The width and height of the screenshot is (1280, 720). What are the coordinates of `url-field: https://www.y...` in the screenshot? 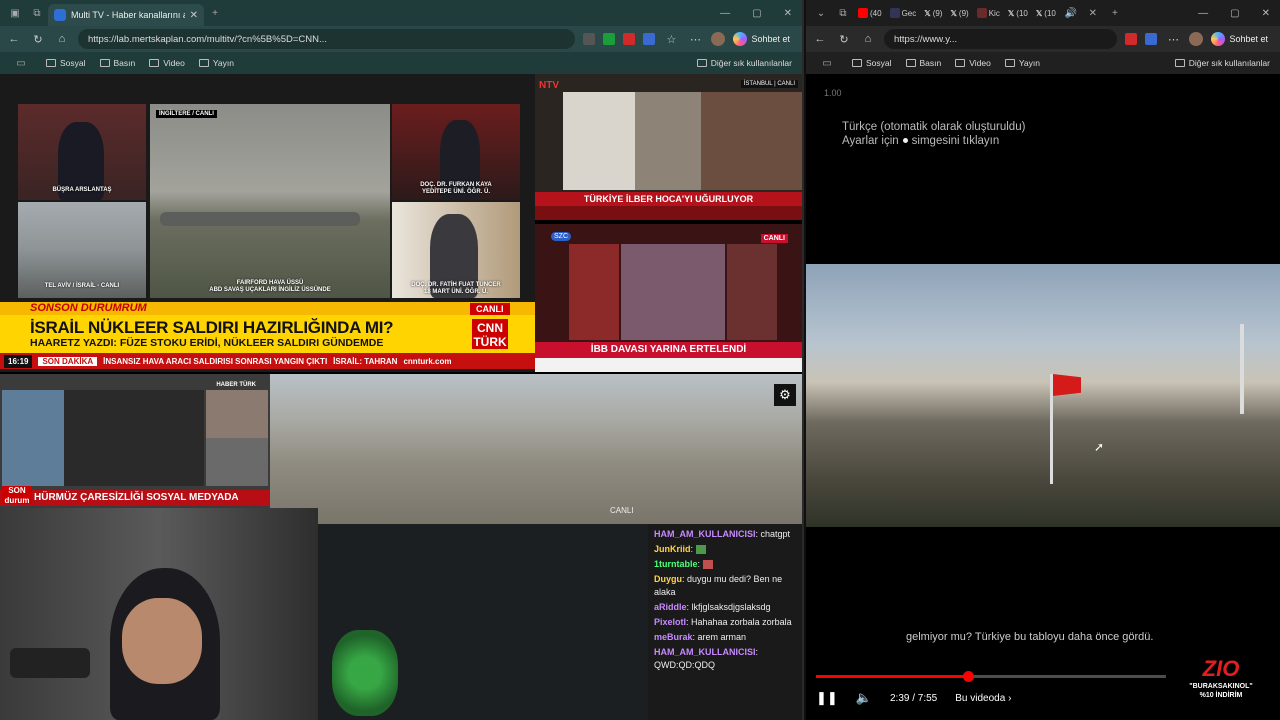 It's located at (1001, 39).